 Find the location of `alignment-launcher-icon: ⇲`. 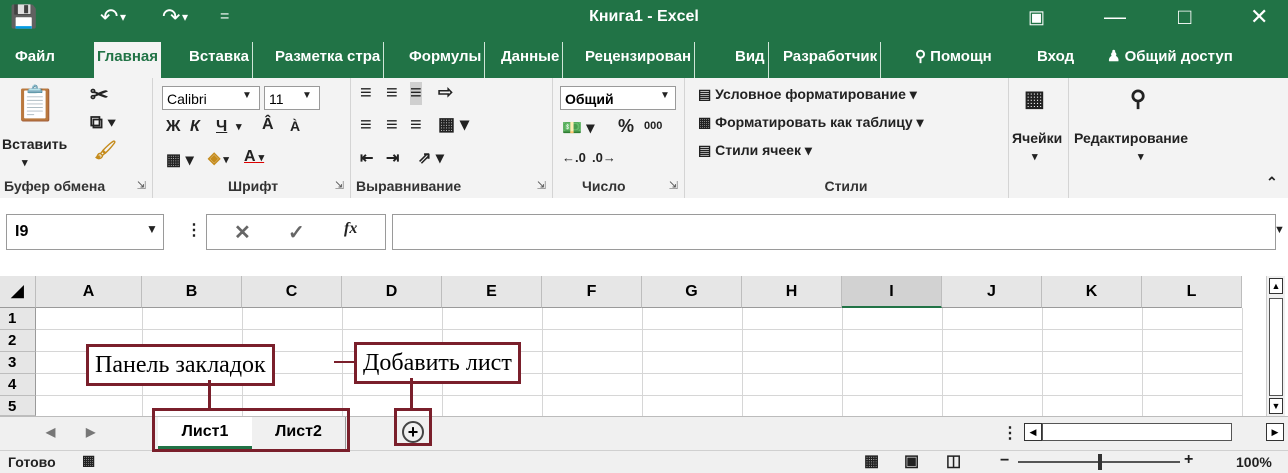

alignment-launcher-icon: ⇲ is located at coordinates (541, 185).